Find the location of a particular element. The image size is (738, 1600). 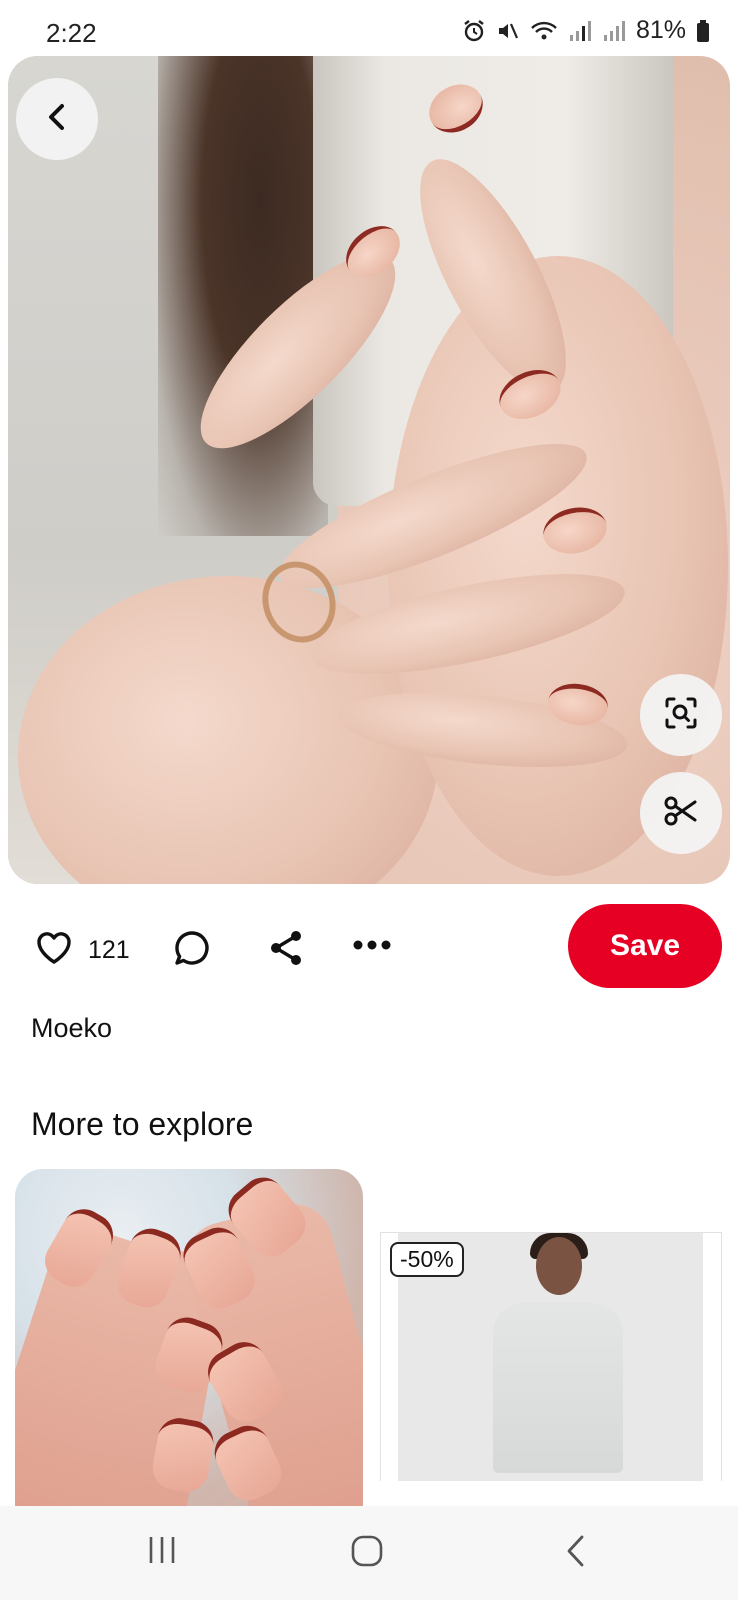

pin-actions: 121 Save is located at coordinates (369, 949).